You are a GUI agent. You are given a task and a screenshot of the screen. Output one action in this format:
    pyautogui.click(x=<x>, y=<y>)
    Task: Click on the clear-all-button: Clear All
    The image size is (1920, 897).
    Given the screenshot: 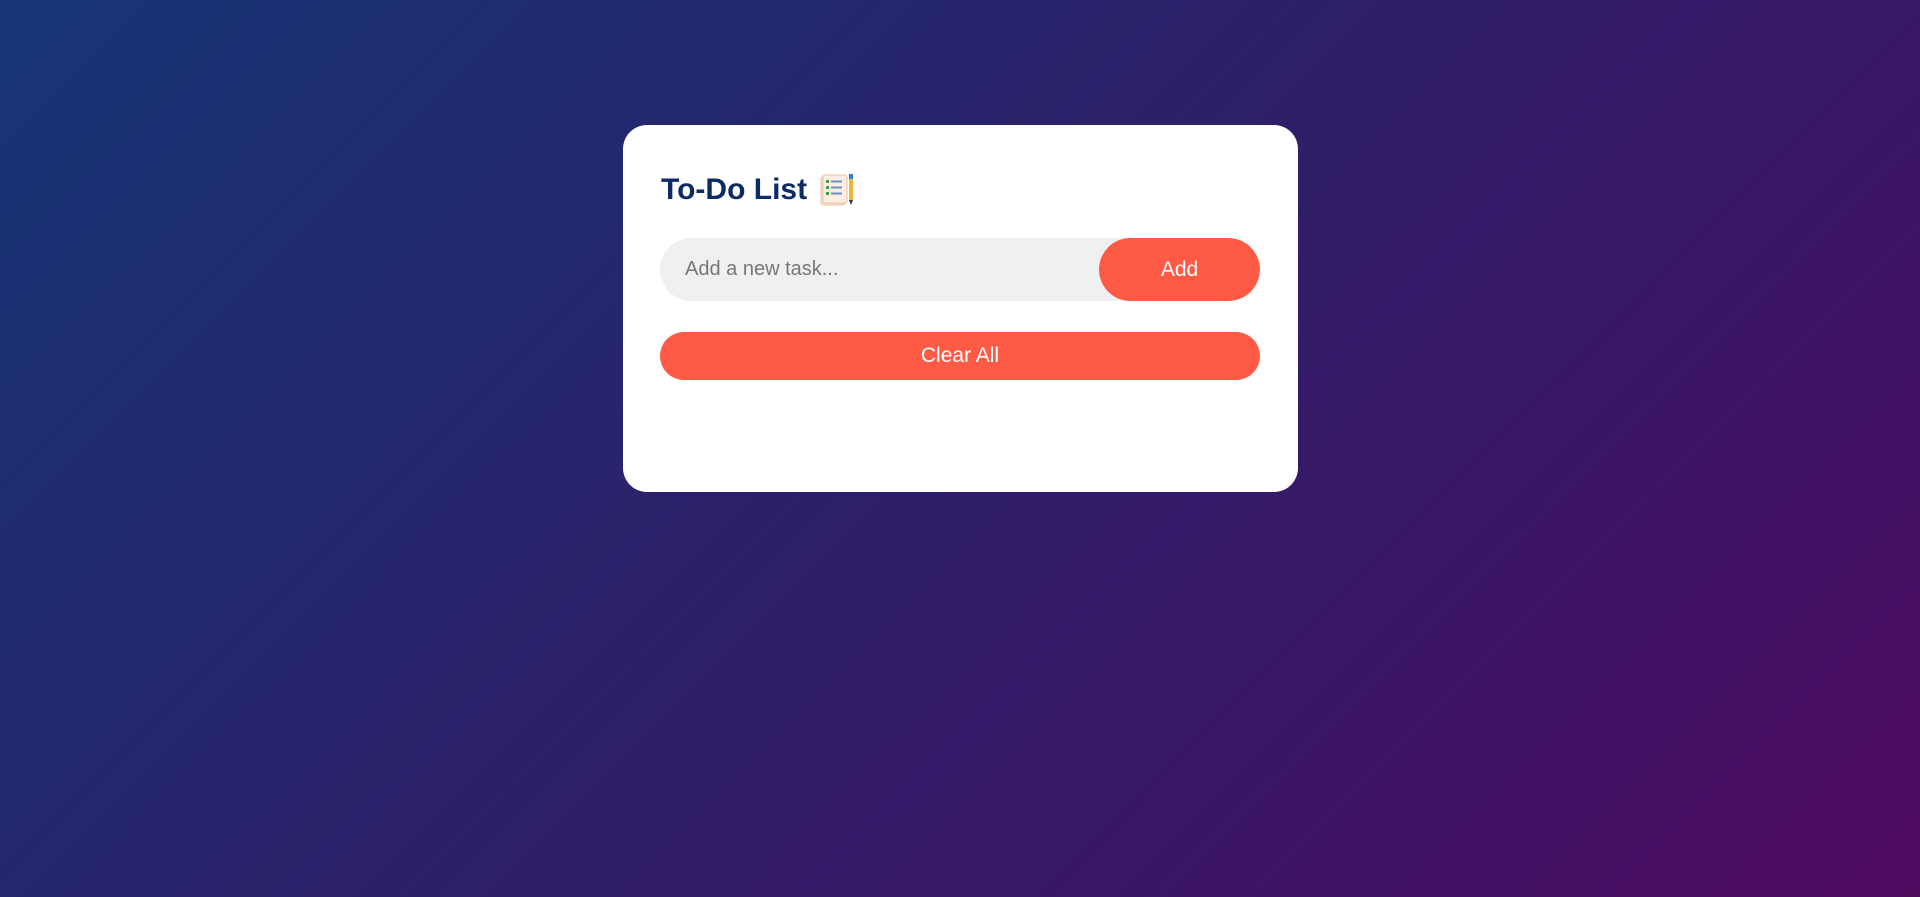 What is the action you would take?
    pyautogui.click(x=960, y=356)
    